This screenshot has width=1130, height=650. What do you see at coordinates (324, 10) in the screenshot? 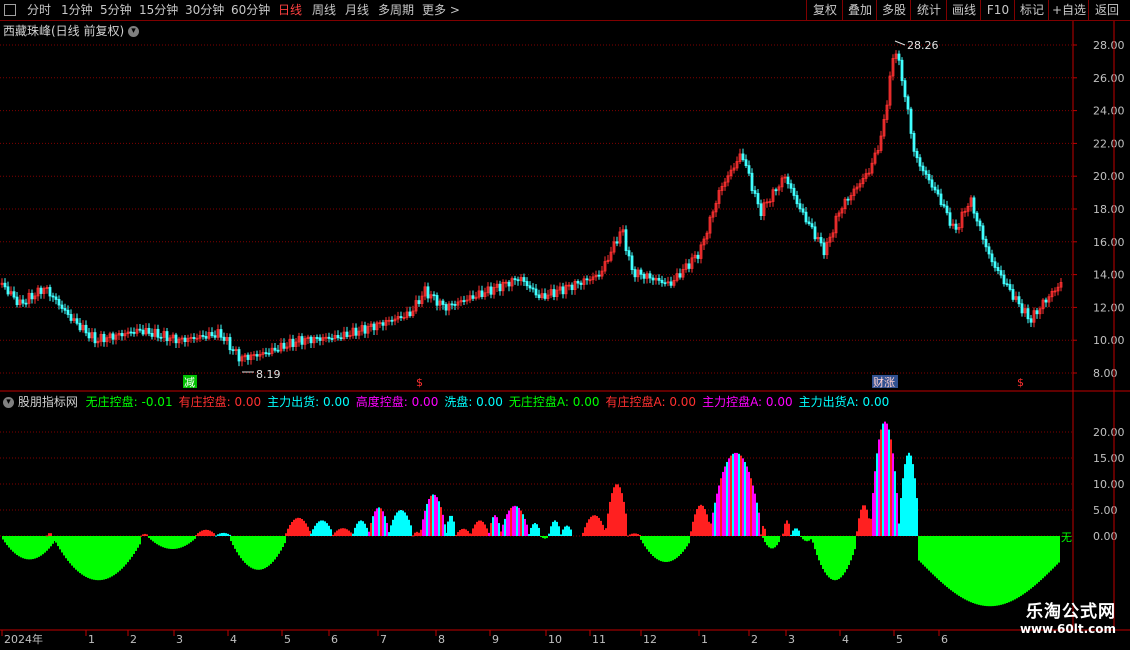
I see `period-weekly: 周线` at bounding box center [324, 10].